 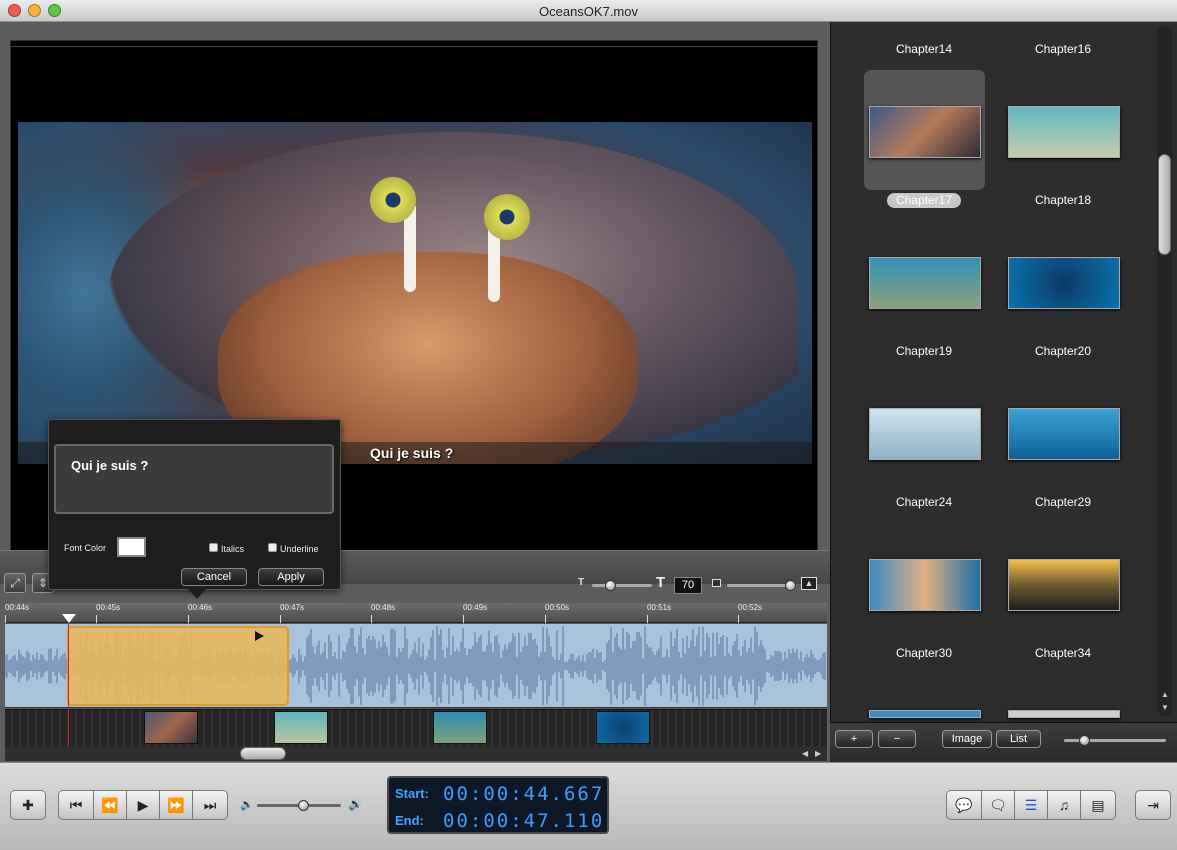 I want to click on subtitle-text-input: Qui je suis ?, so click(x=194, y=479).